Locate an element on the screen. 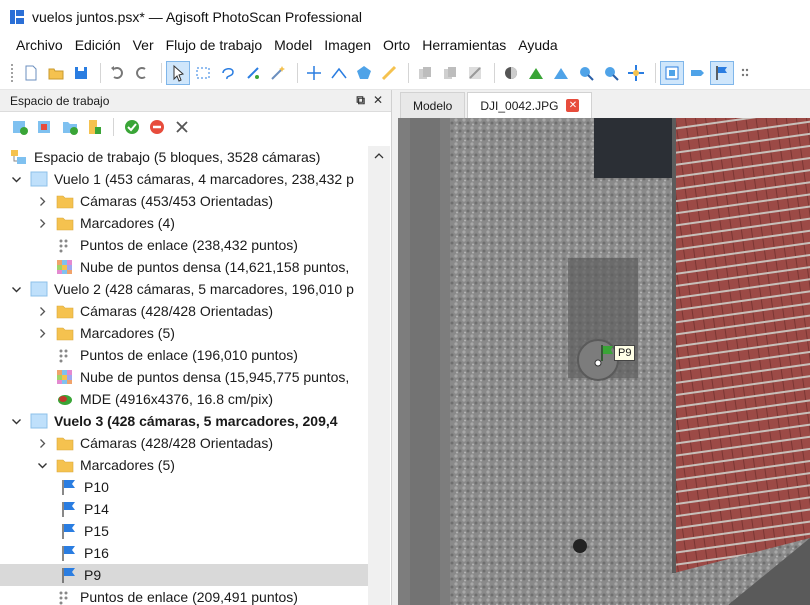  enable-icon is located at coordinates (132, 127).